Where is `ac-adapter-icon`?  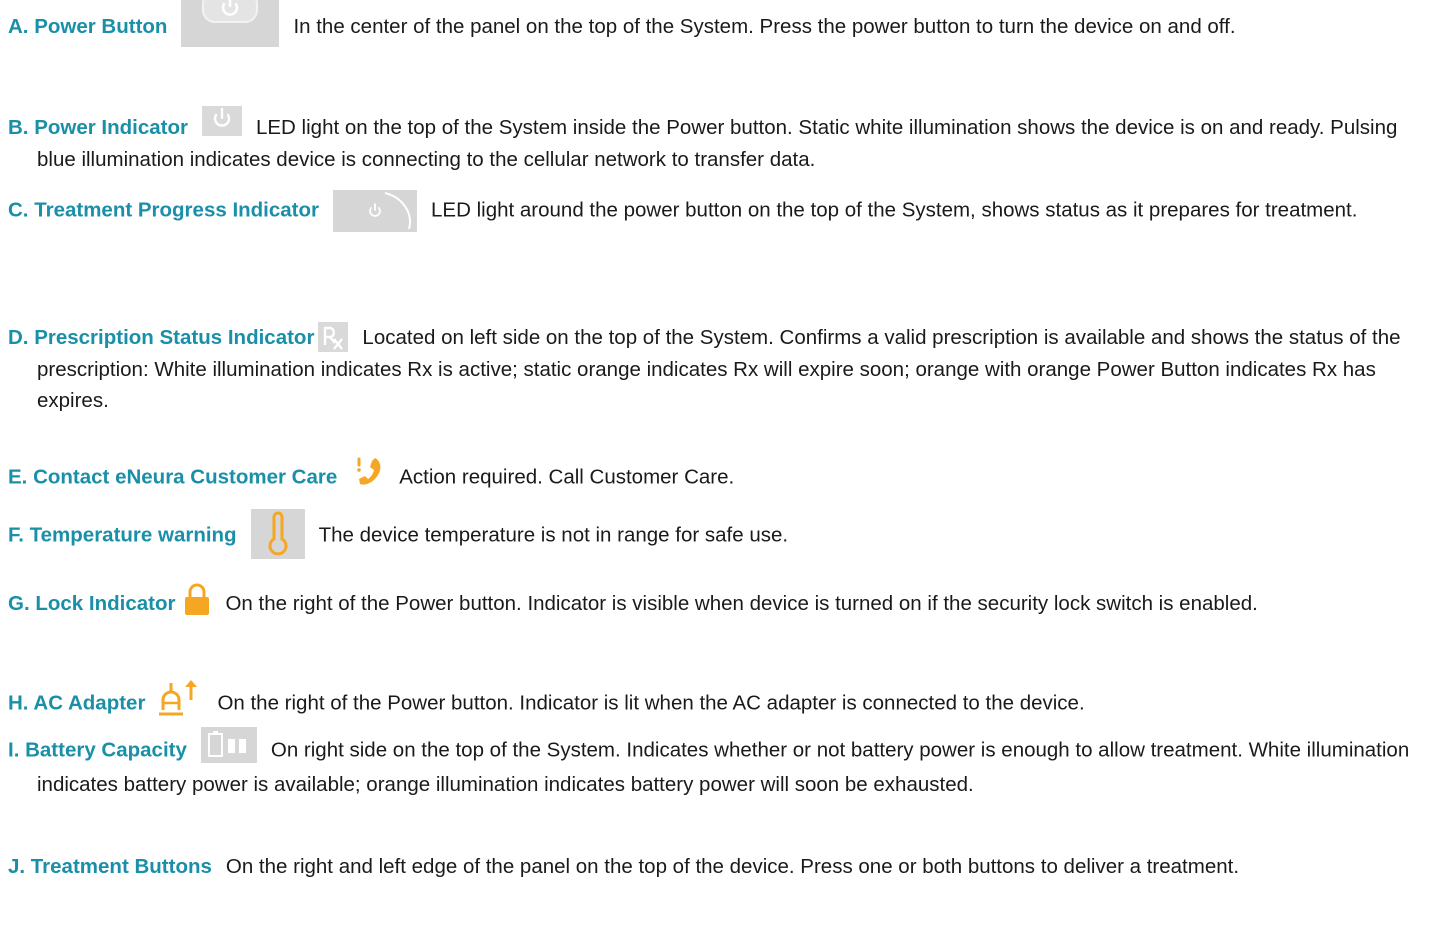
ac-adapter-icon is located at coordinates (178, 698).